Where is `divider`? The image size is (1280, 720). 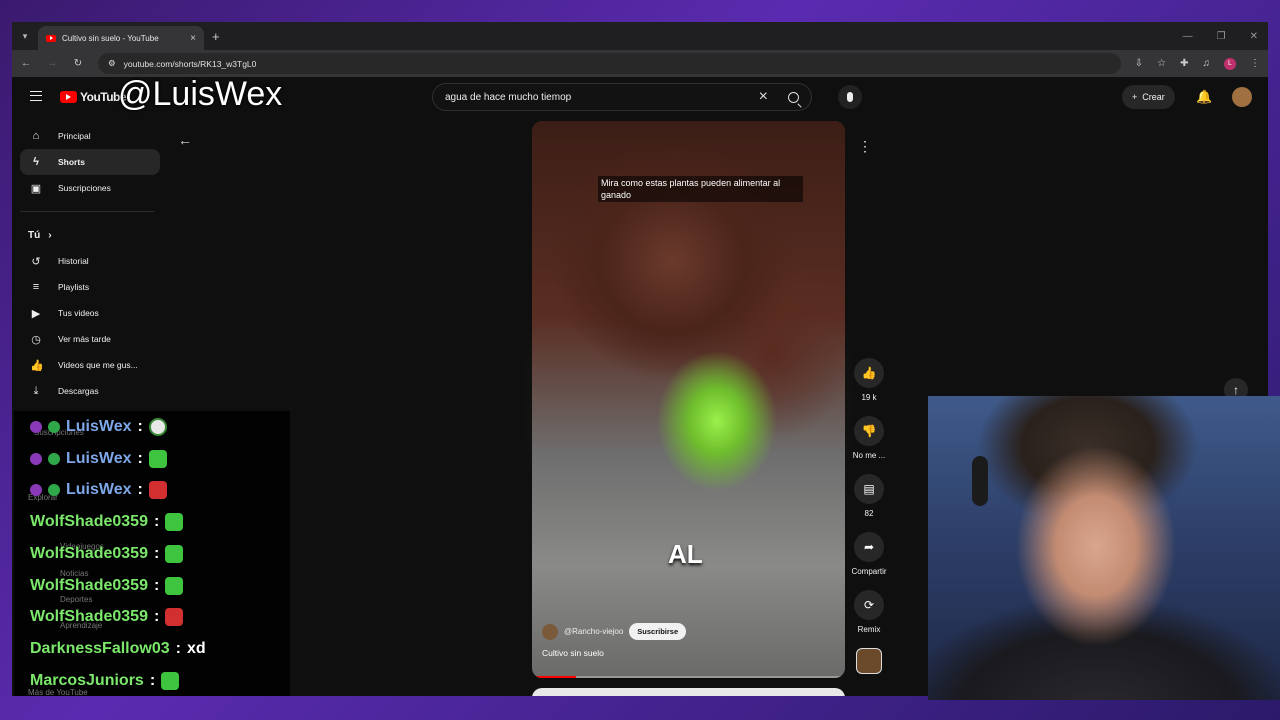
divider is located at coordinates (87, 211).